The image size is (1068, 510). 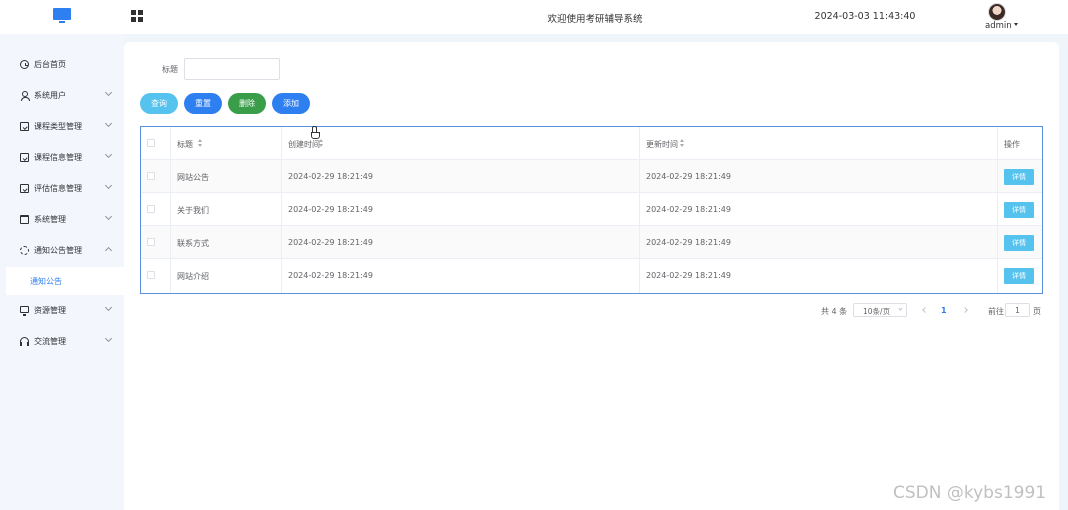 I want to click on pagination-goto-label: 前往, so click(x=996, y=311).